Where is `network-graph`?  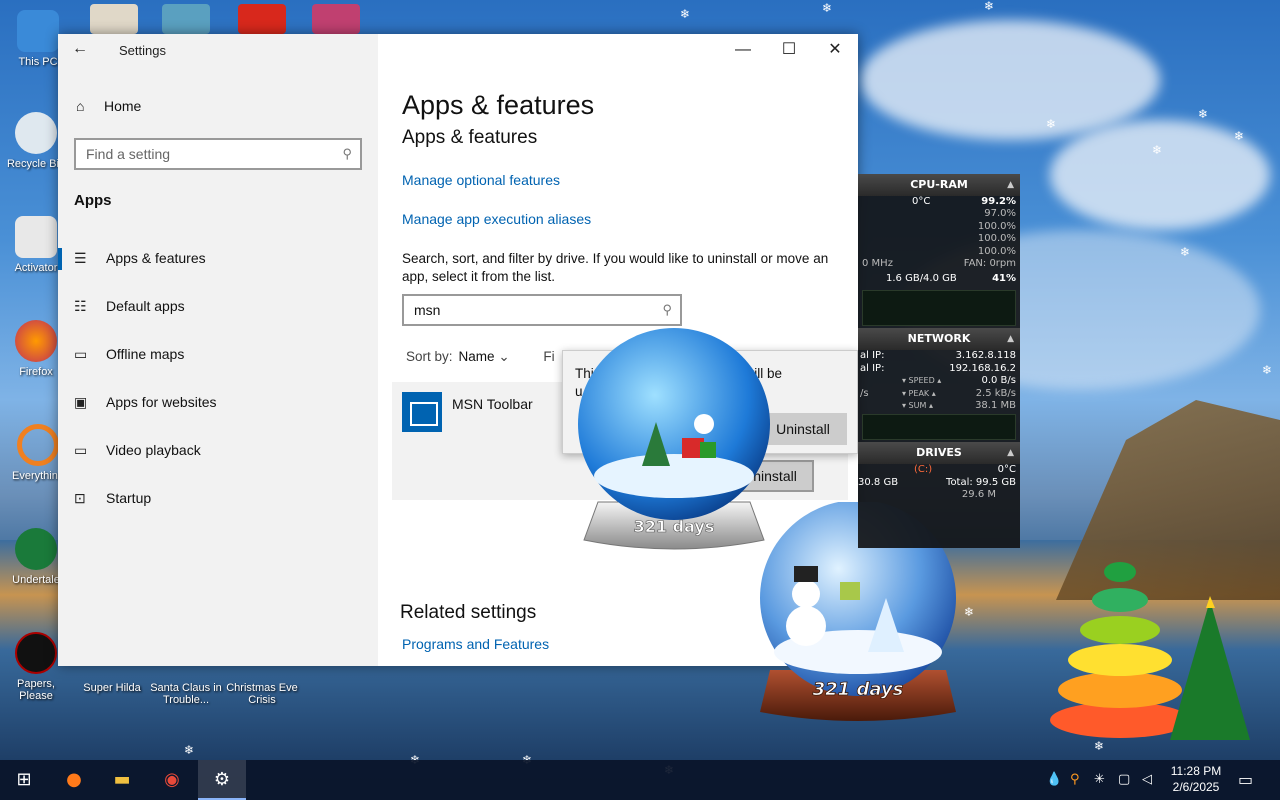
network-graph is located at coordinates (939, 427).